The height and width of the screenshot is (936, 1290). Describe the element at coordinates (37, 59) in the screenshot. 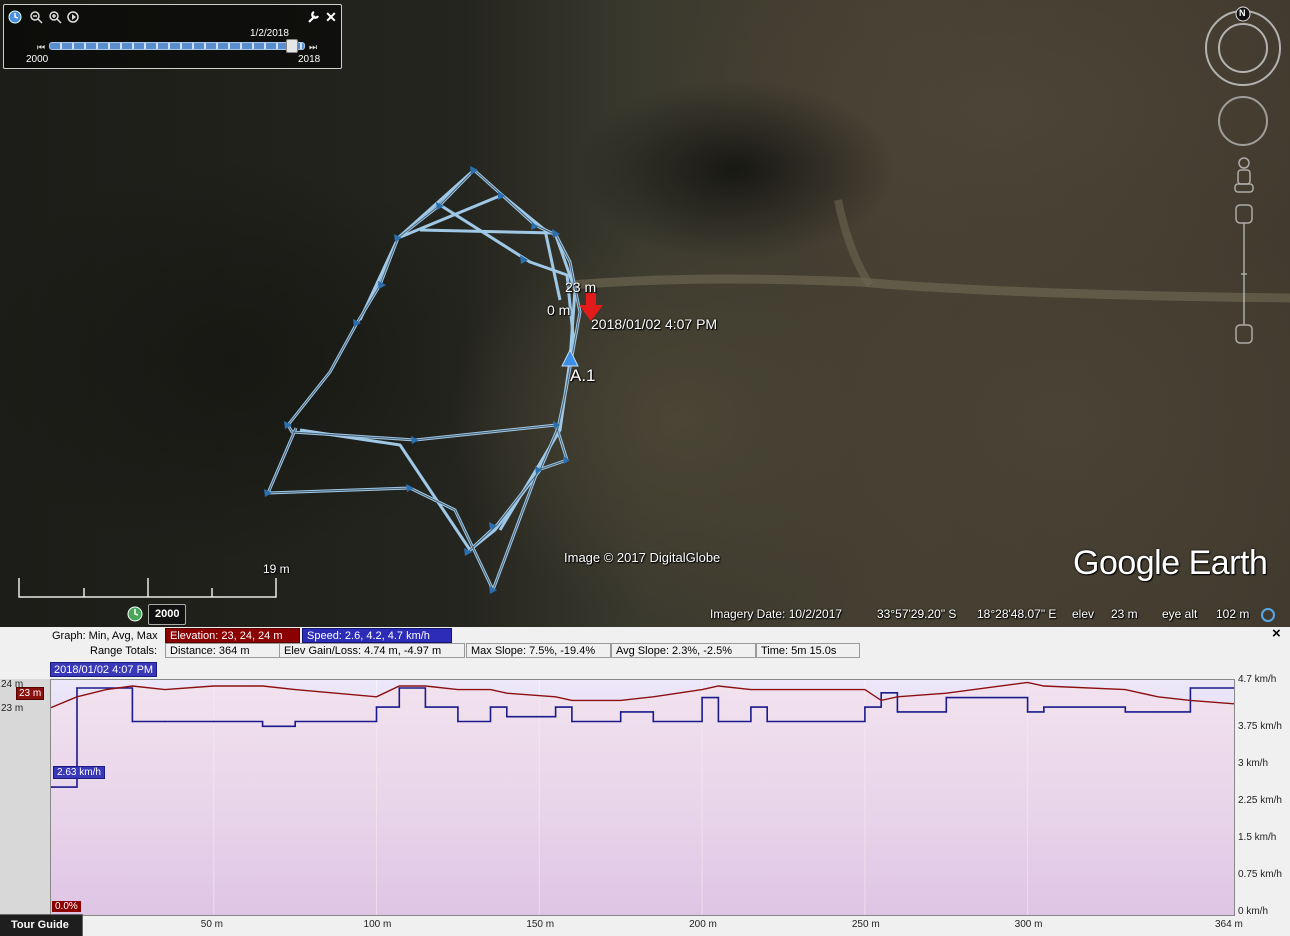

I see `slider-start-label: 2000` at that location.